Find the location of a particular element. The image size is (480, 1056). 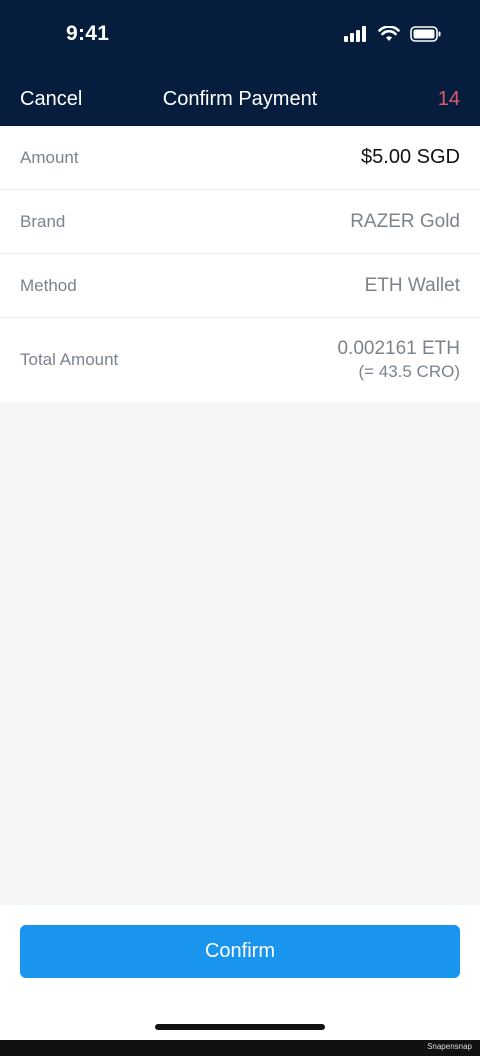

page-title: Confirm Payment is located at coordinates (240, 99).